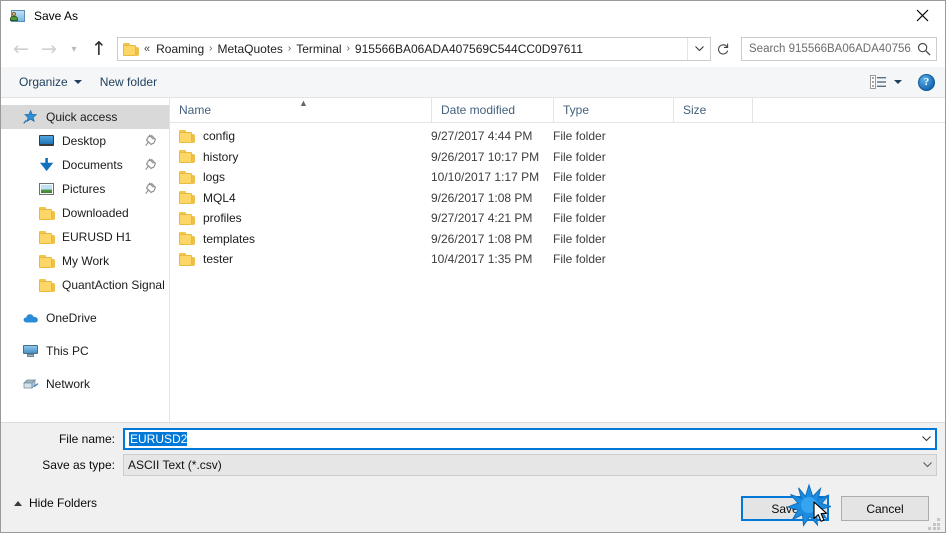 The image size is (946, 533). I want to click on file-name-row: File name: EURUSD2, so click(473, 439).